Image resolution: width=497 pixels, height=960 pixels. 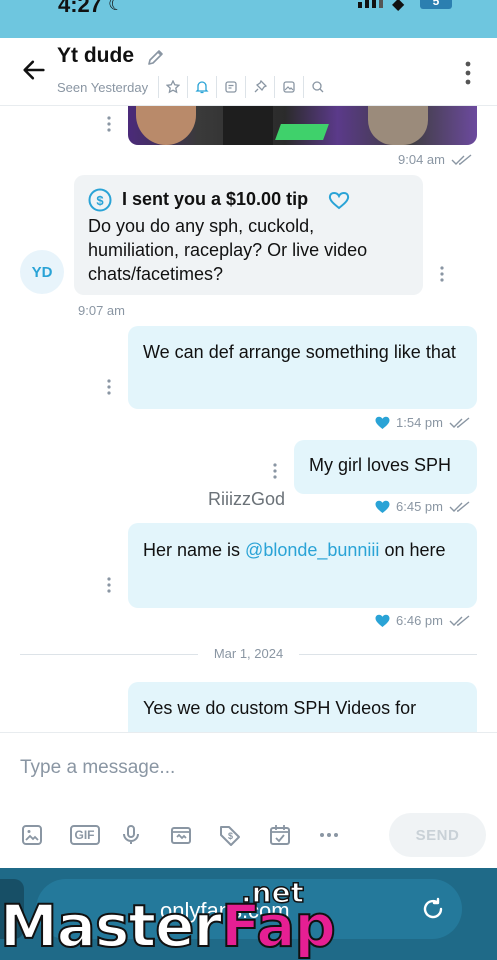 What do you see at coordinates (248, 72) in the screenshot?
I see `chat-header: Yt dude Seen Yesterday` at bounding box center [248, 72].